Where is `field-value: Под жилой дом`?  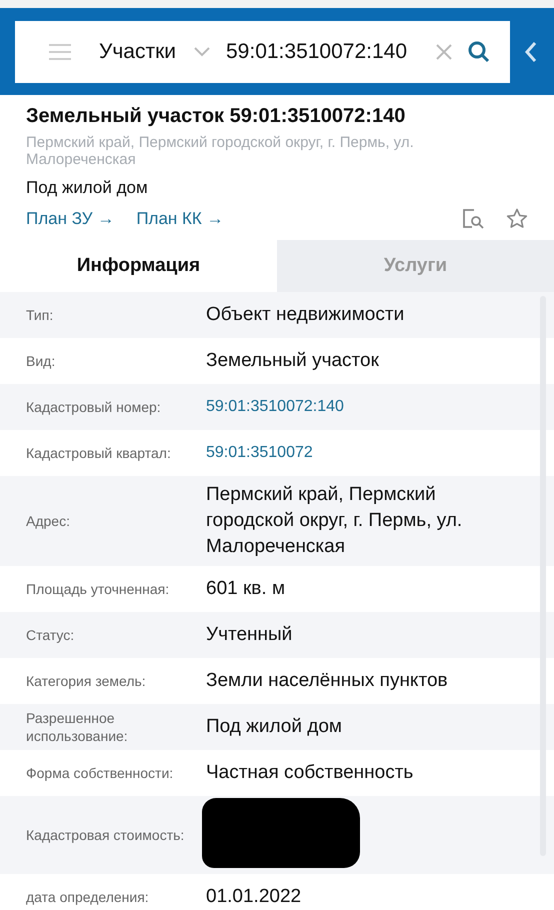
field-value: Под жилой дом is located at coordinates (274, 727).